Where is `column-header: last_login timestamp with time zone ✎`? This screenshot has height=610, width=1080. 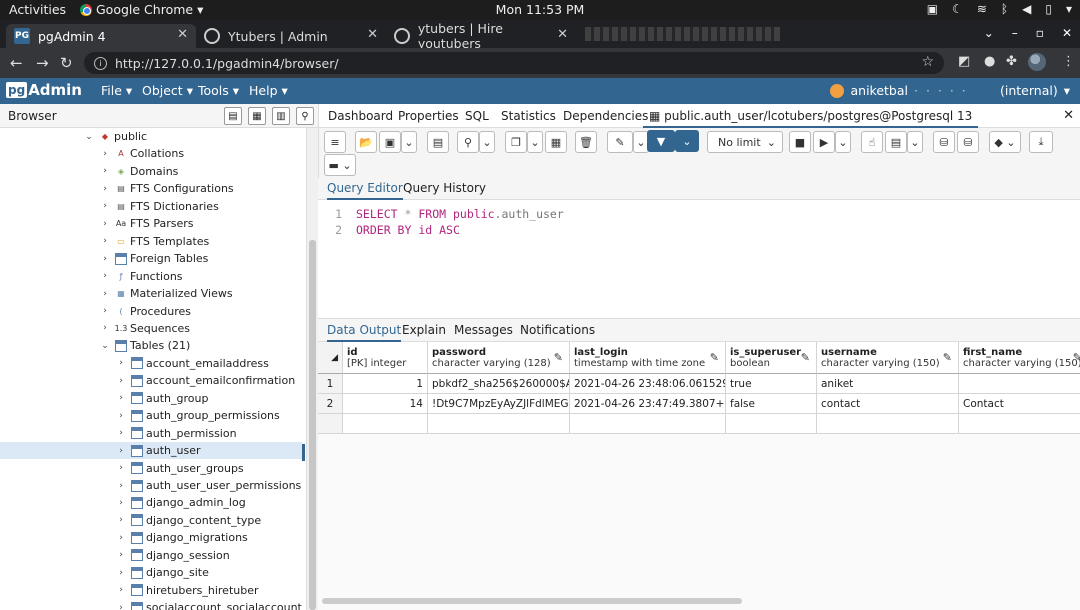 column-header: last_login timestamp with time zone ✎ is located at coordinates (648, 358).